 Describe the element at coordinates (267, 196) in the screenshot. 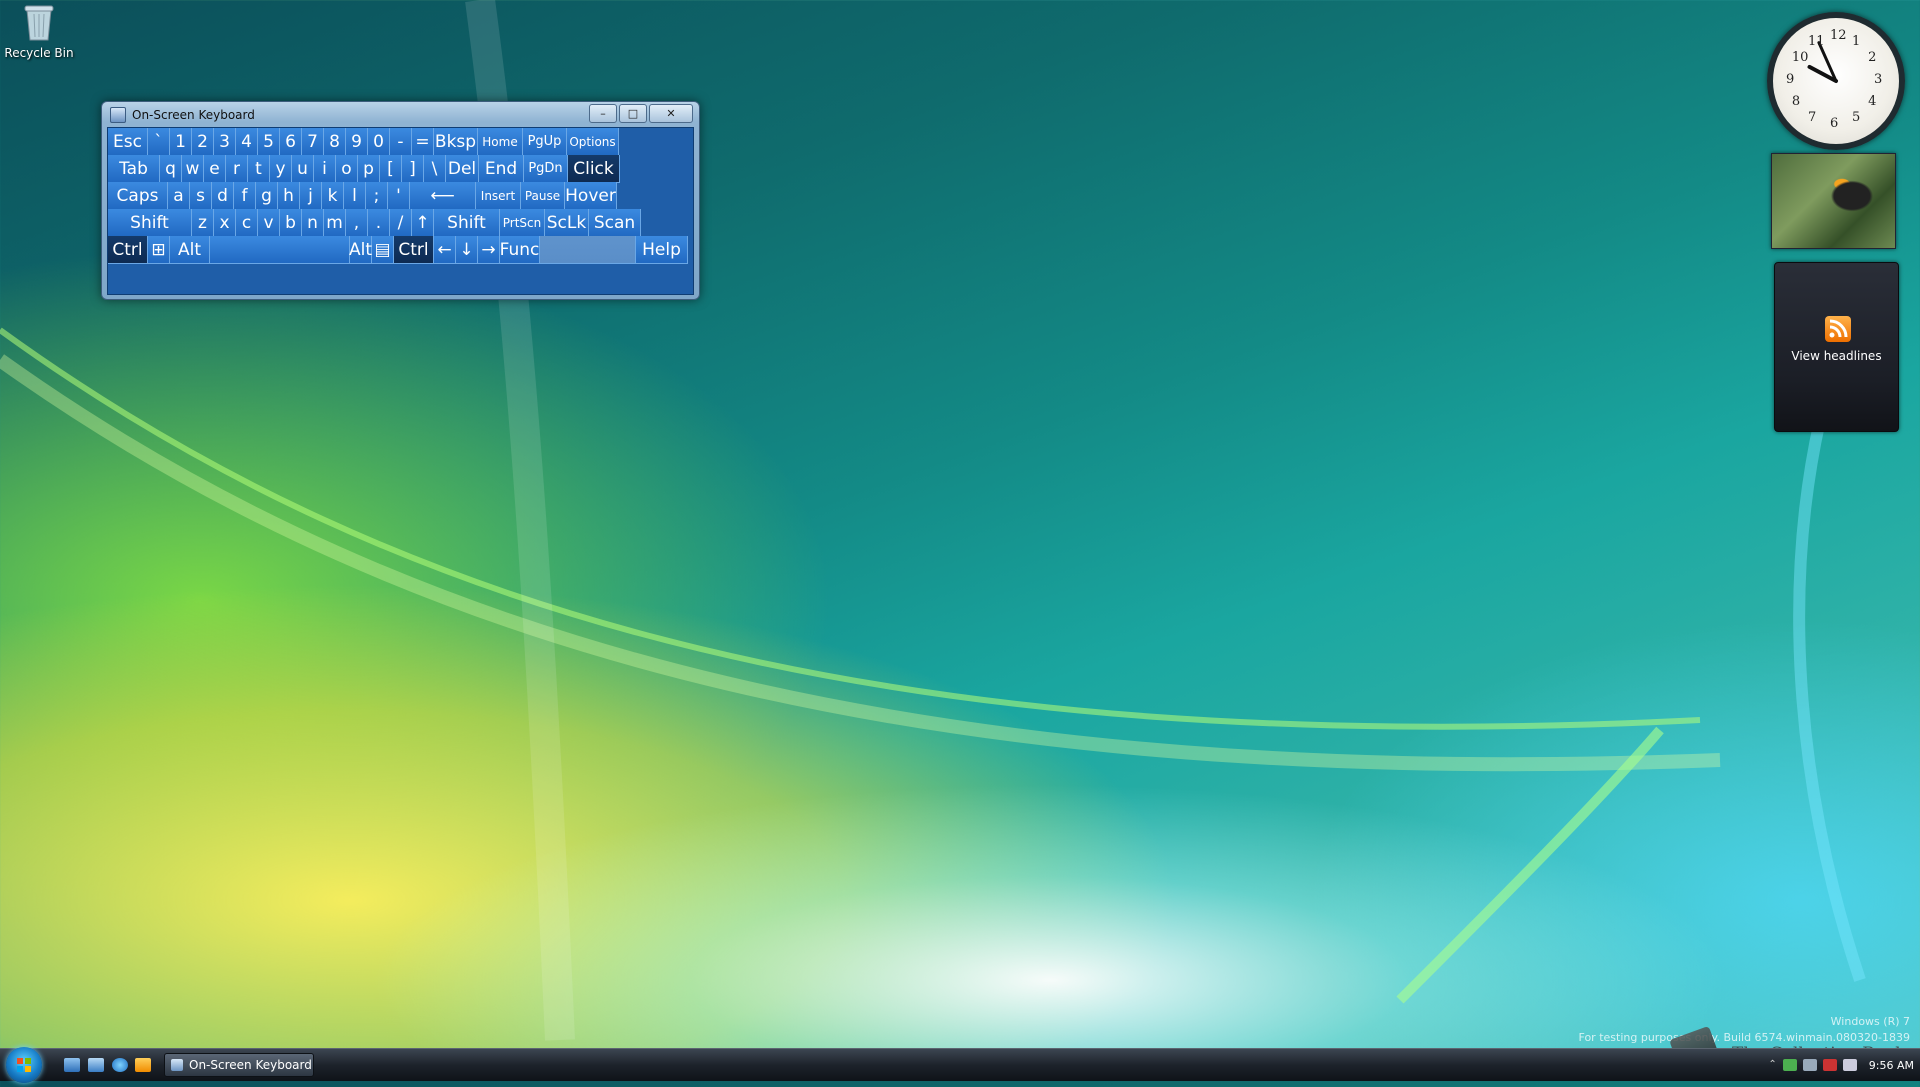

I see `key-g: g` at that location.